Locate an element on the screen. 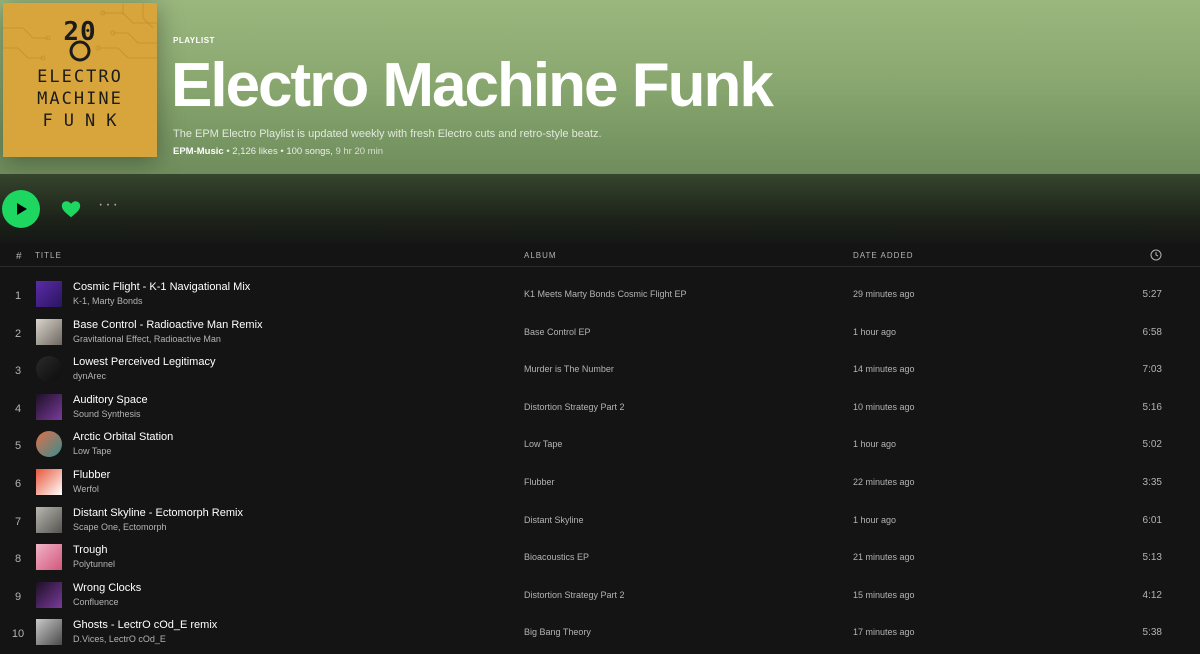  track-list-header: # TITLE ALBUM DATE ADDED is located at coordinates (600, 255).